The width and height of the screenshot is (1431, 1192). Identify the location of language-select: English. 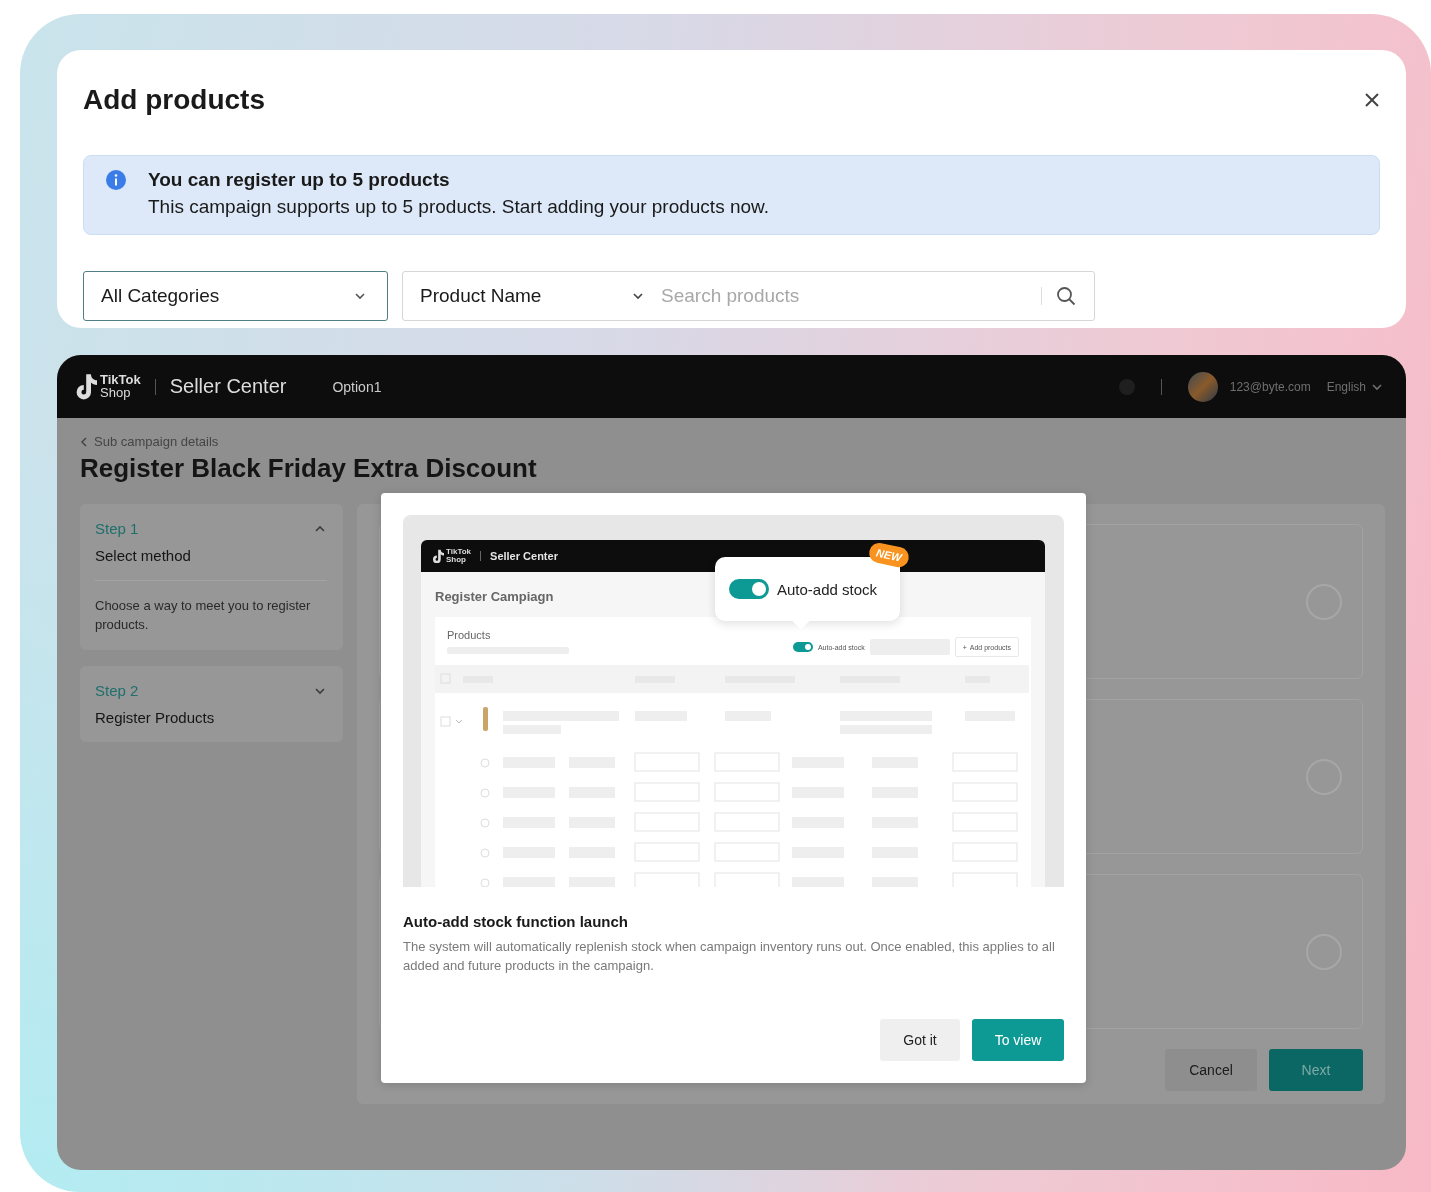
(1355, 386).